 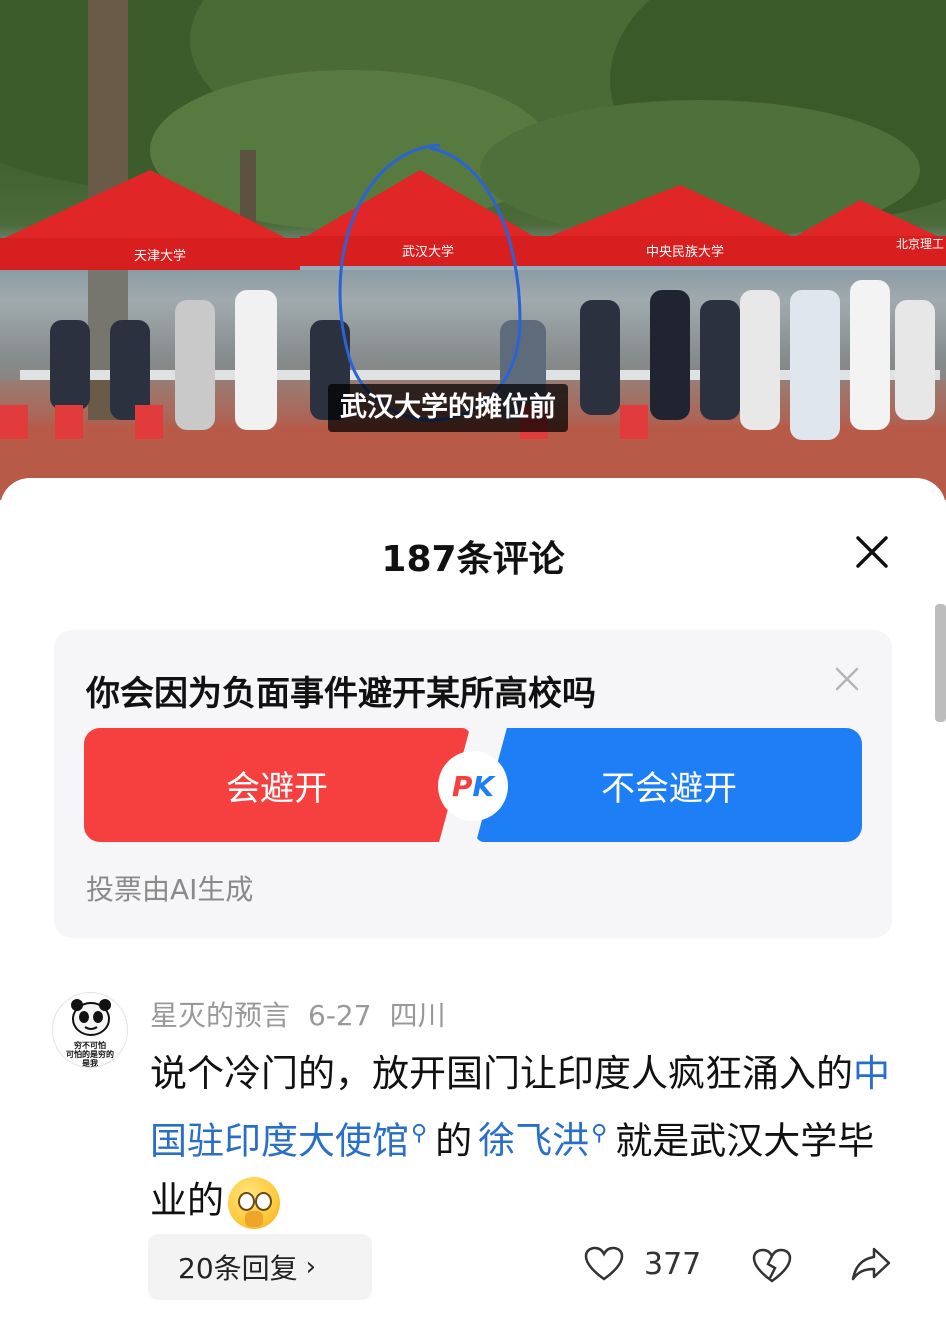 I want to click on chevron-right-icon: ›, so click(x=311, y=1267).